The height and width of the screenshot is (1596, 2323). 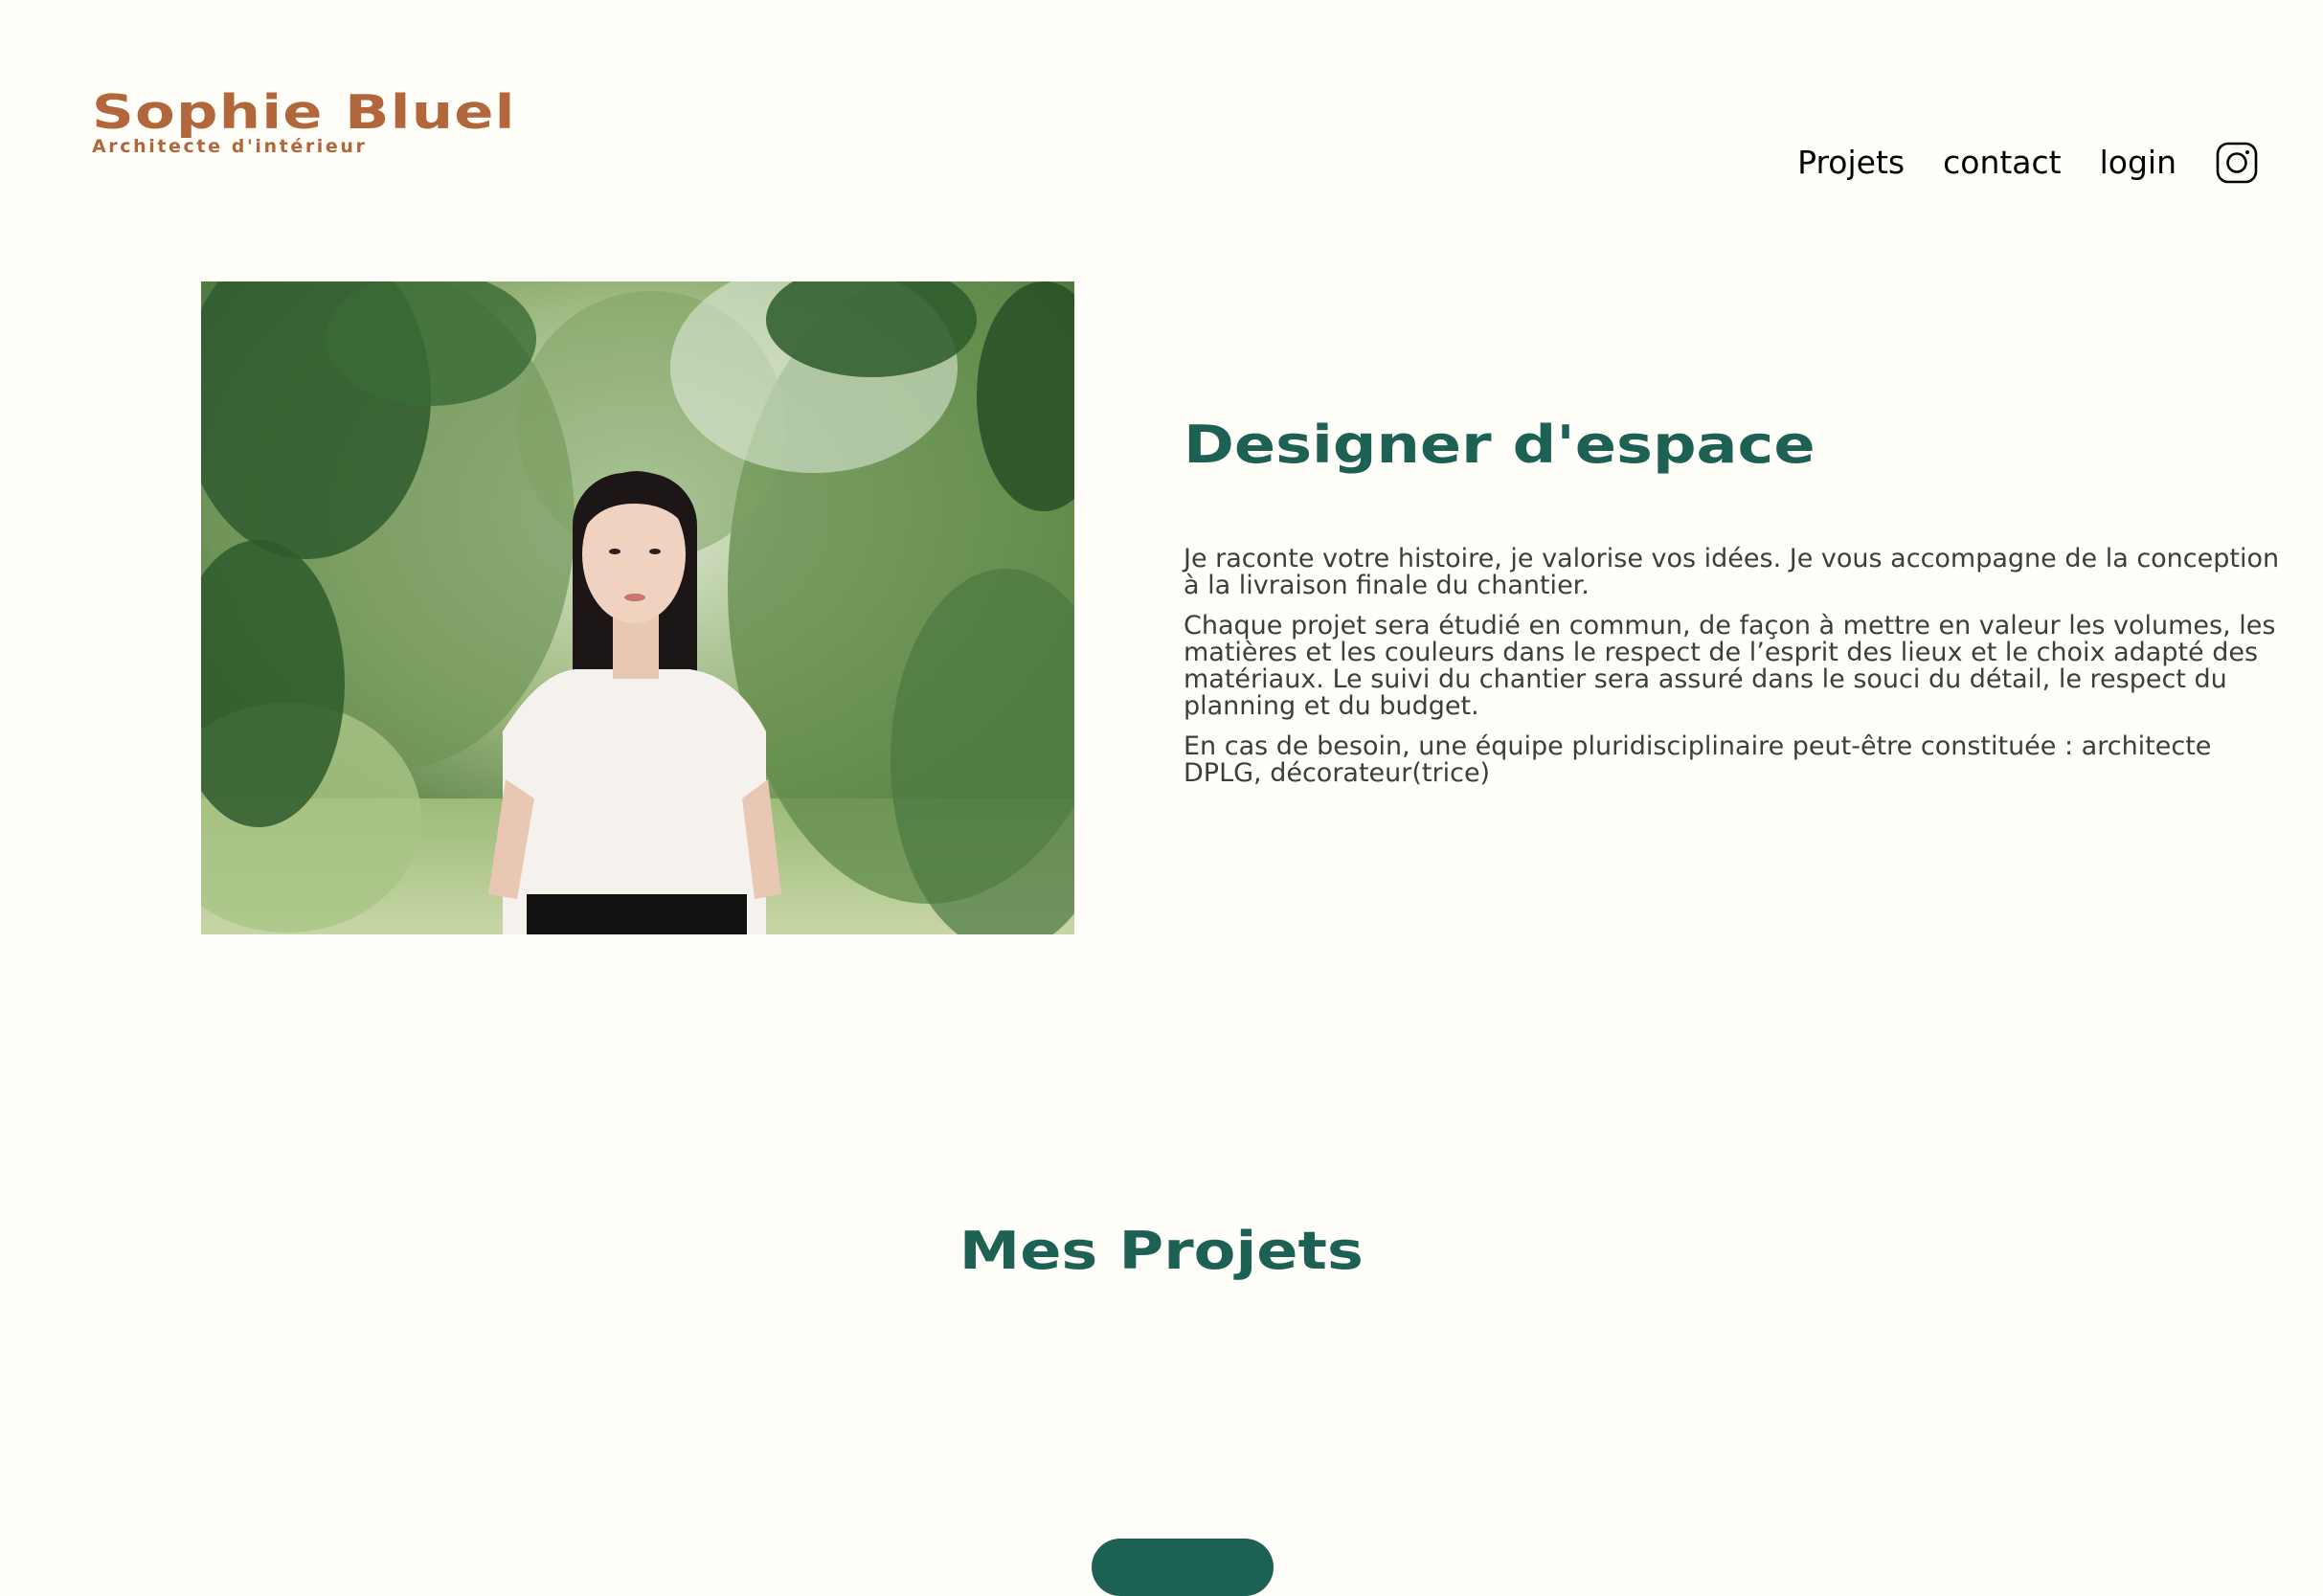 What do you see at coordinates (2002, 162) in the screenshot?
I see `nav-link-contact: contact` at bounding box center [2002, 162].